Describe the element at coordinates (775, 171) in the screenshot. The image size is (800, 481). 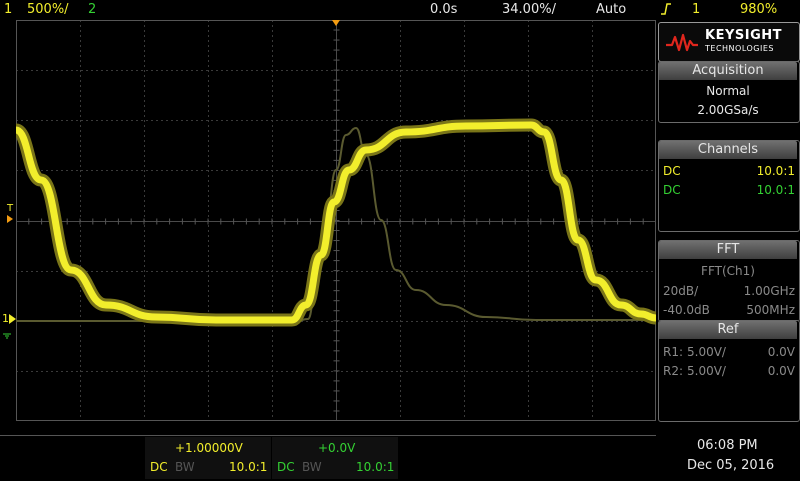
I see `ch1-probe: 10.0:1` at that location.